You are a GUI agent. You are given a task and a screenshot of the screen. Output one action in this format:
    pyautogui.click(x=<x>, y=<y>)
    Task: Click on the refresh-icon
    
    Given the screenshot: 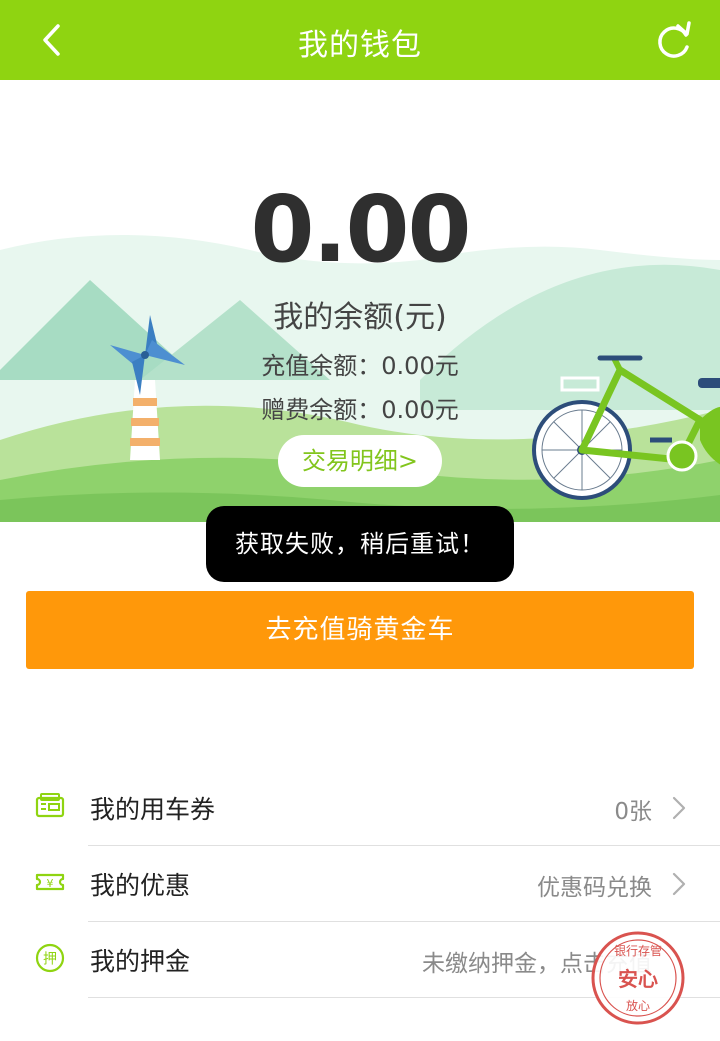 What is the action you would take?
    pyautogui.click(x=674, y=39)
    